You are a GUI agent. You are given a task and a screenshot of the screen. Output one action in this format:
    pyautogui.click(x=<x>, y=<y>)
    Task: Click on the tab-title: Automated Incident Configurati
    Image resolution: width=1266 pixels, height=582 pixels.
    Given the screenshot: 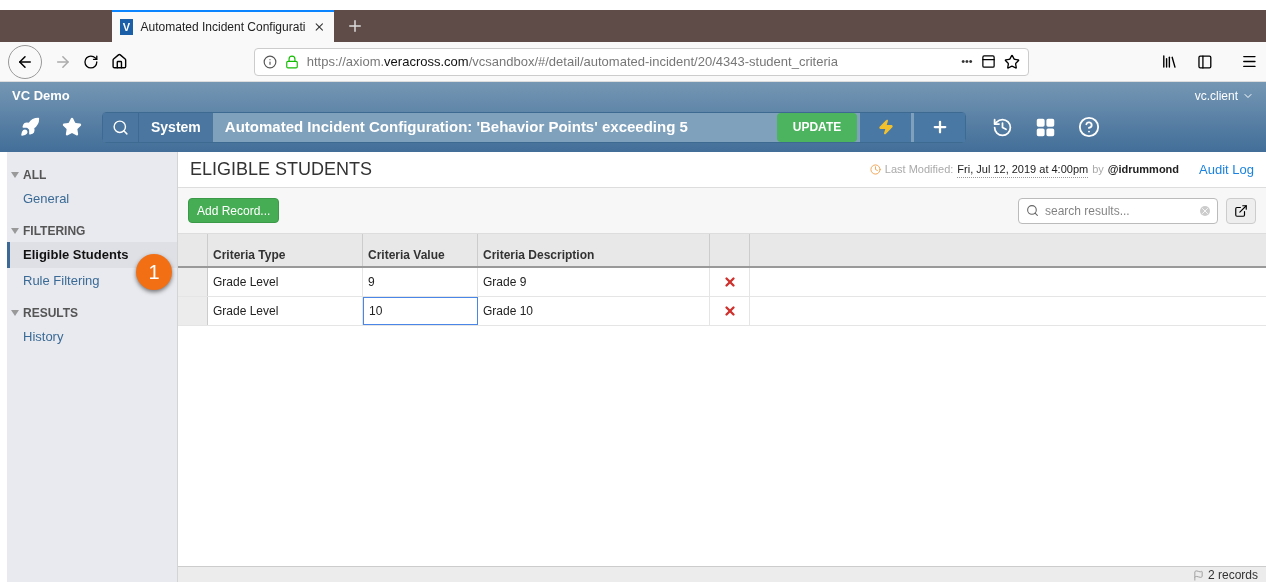 What is the action you would take?
    pyautogui.click(x=223, y=27)
    